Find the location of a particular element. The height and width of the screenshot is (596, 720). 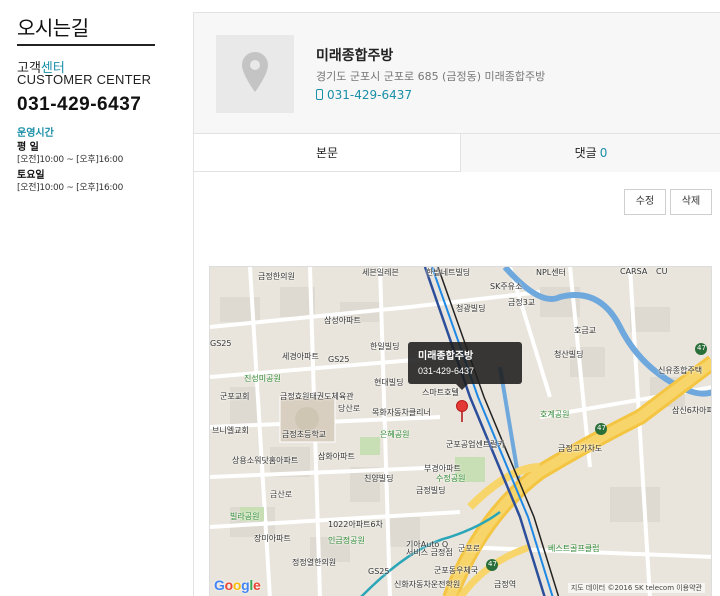

place-address: 경기도 군포시 군포로 685 (금정동) 미래종합주방 is located at coordinates (431, 76).